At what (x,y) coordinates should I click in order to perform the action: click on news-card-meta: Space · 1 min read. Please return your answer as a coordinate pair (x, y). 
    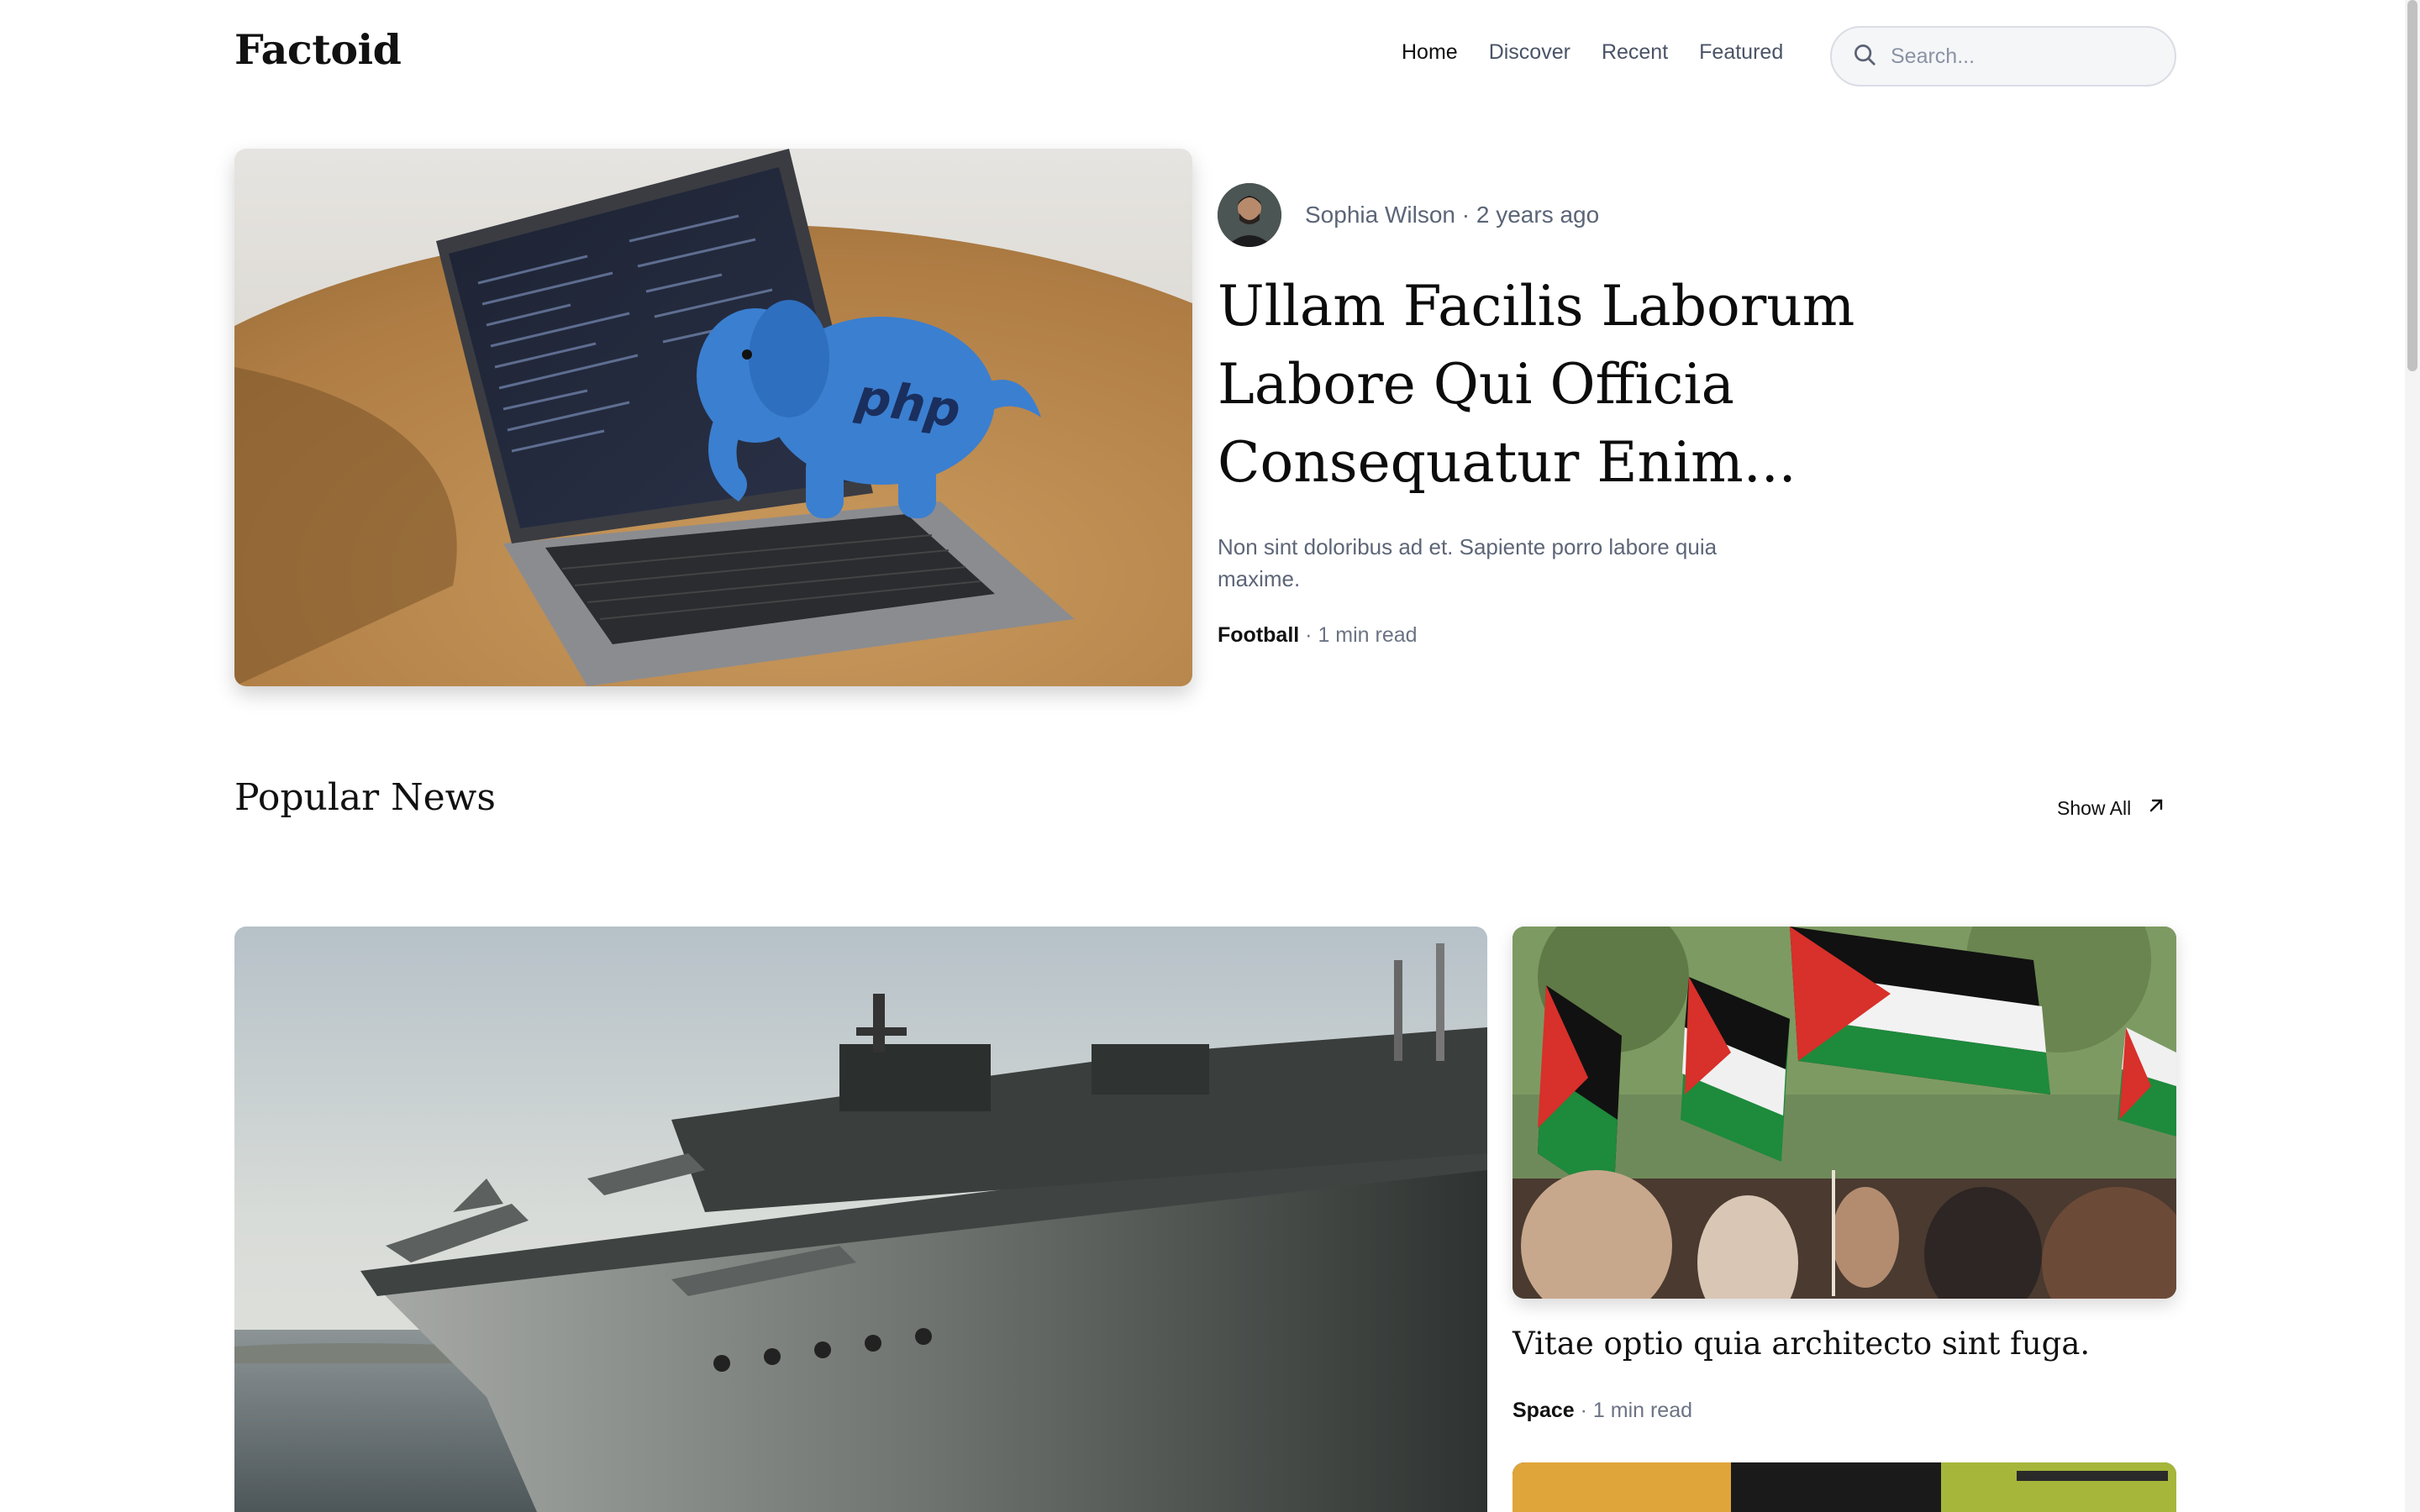
    Looking at the image, I should click on (1602, 1411).